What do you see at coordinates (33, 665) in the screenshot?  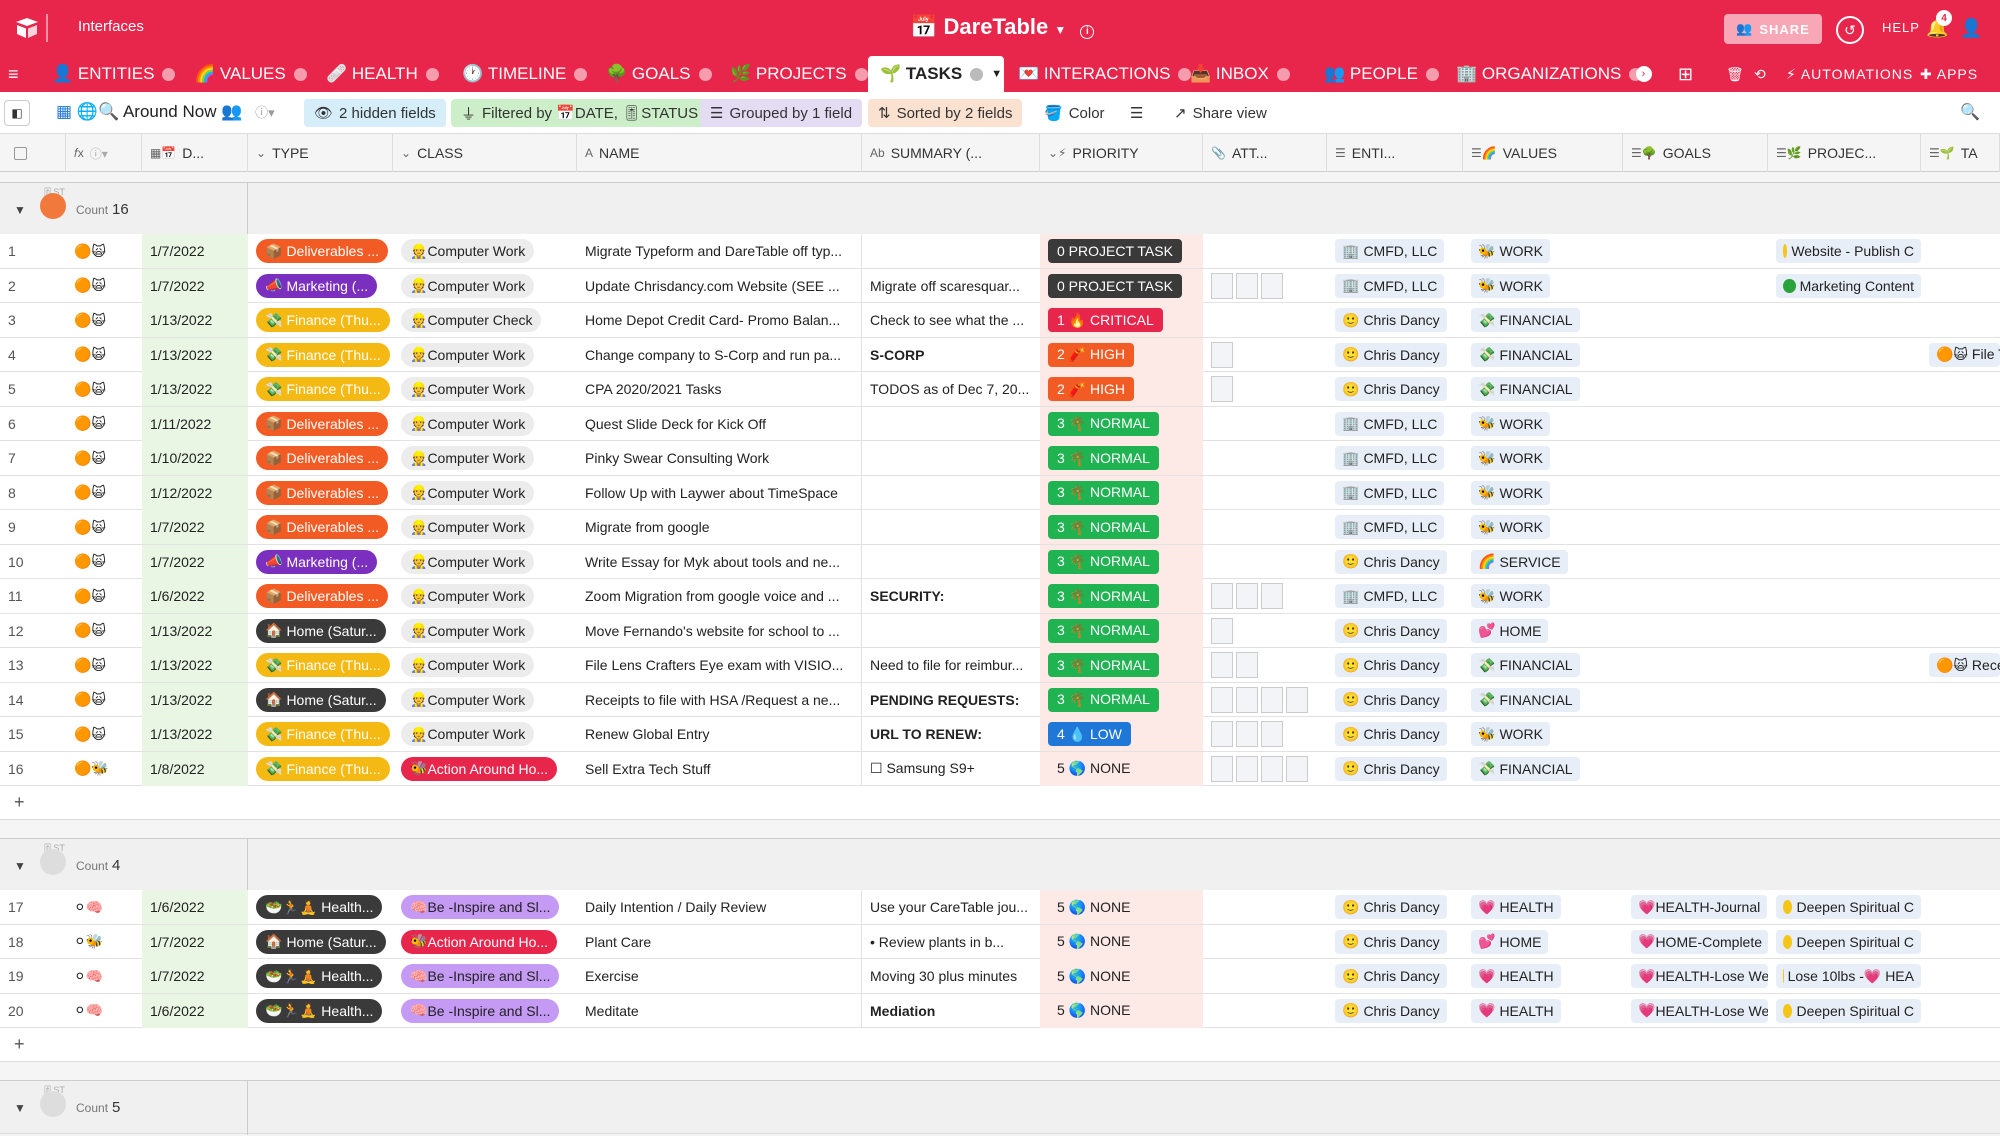 I see `row-number: 13` at bounding box center [33, 665].